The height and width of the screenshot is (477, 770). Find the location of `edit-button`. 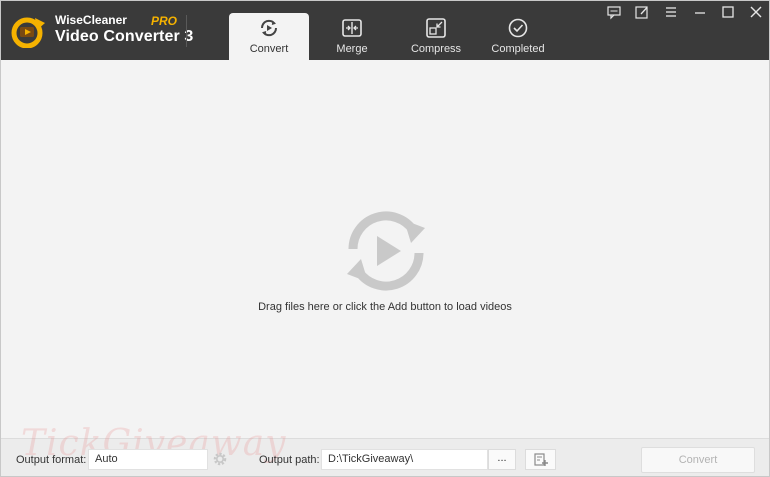

edit-button is located at coordinates (642, 12).